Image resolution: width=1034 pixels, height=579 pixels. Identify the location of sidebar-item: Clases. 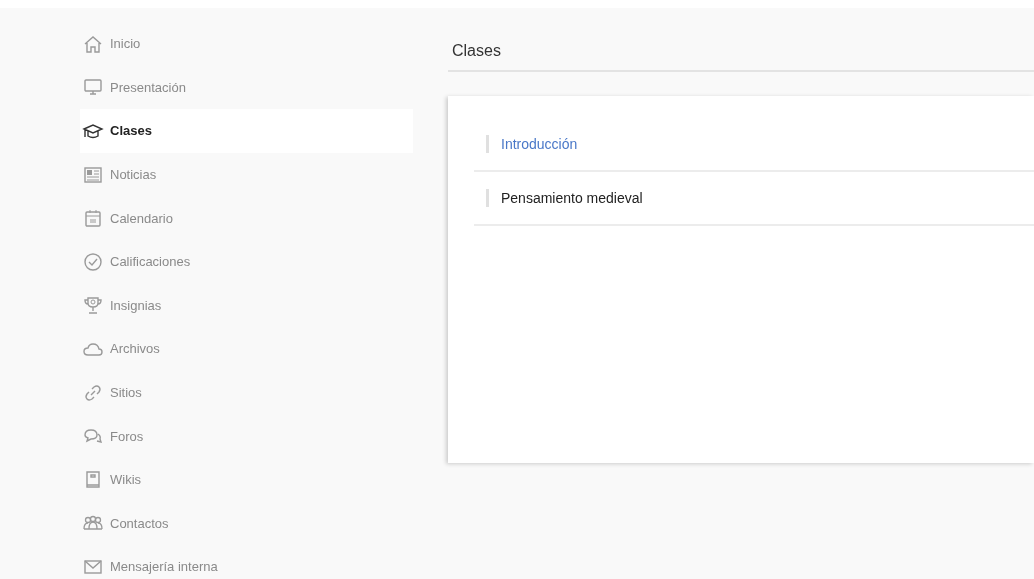
(246, 131).